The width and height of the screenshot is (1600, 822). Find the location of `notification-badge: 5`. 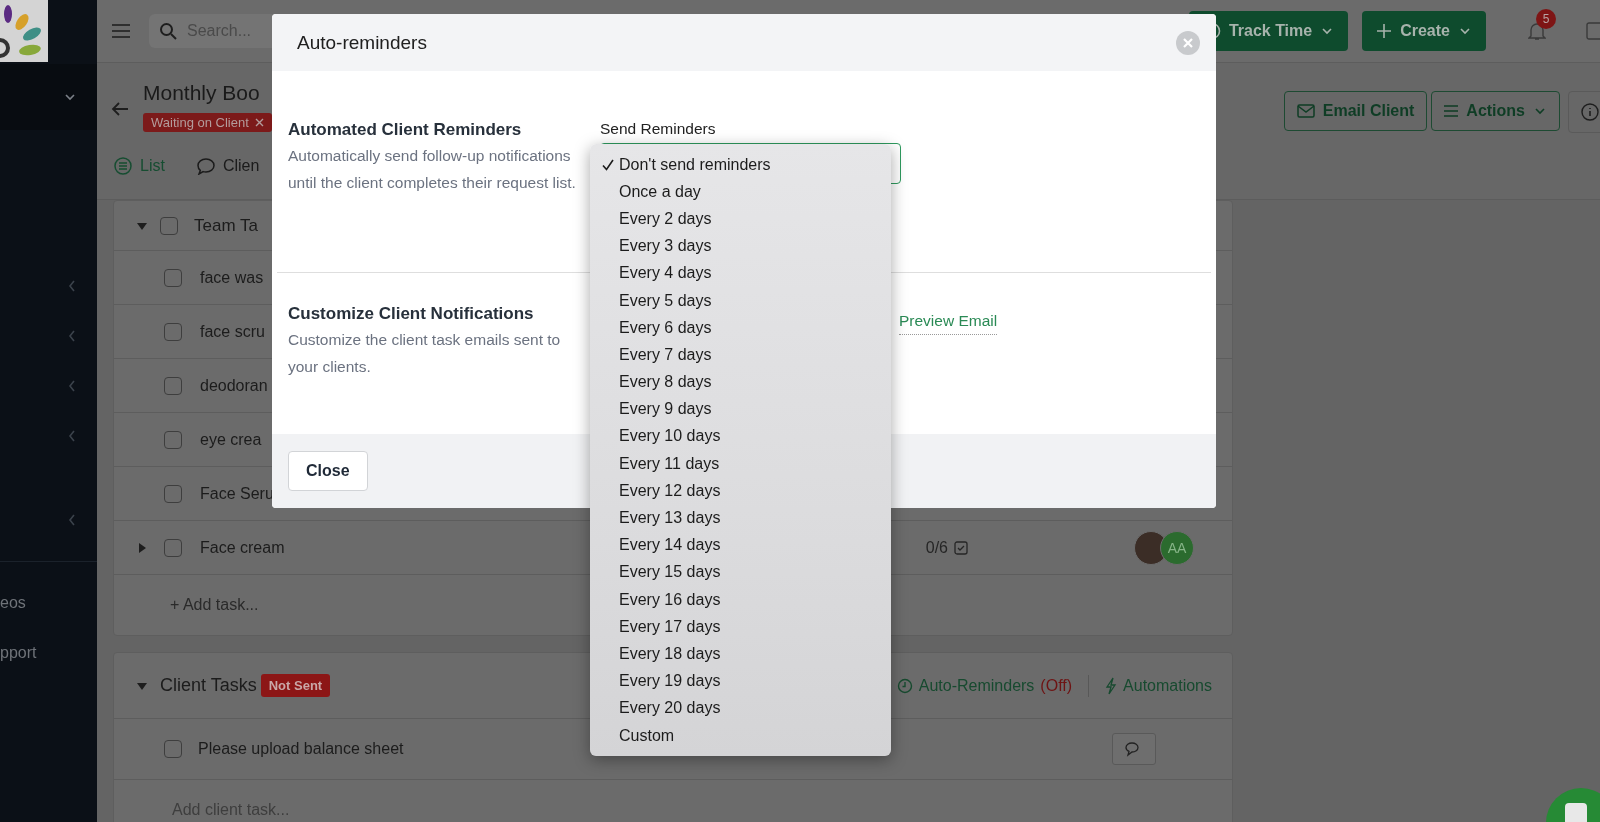

notification-badge: 5 is located at coordinates (1546, 19).